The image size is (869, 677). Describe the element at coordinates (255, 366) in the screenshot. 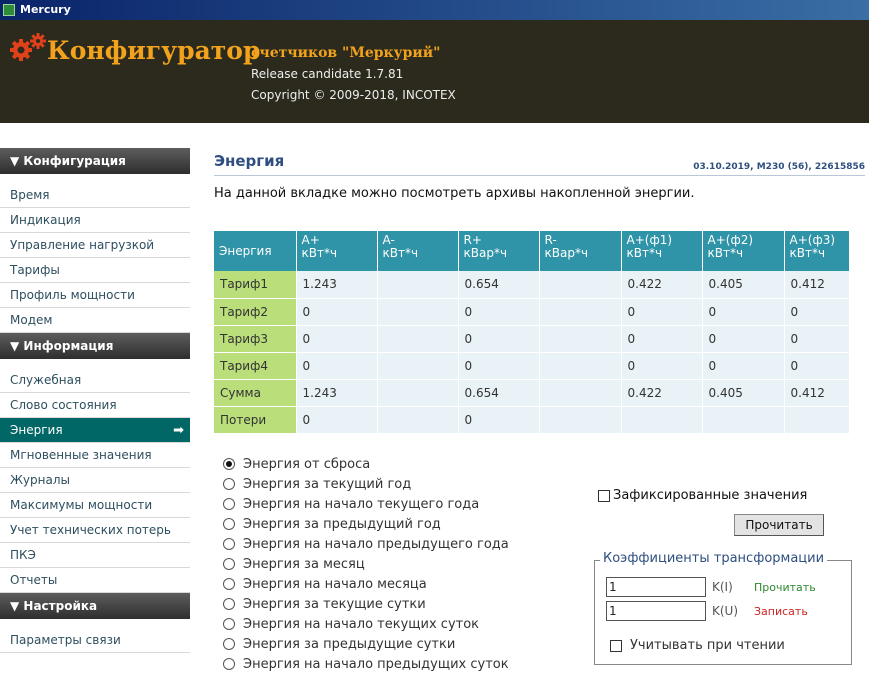

I see `table-row-label: Тариф4` at that location.